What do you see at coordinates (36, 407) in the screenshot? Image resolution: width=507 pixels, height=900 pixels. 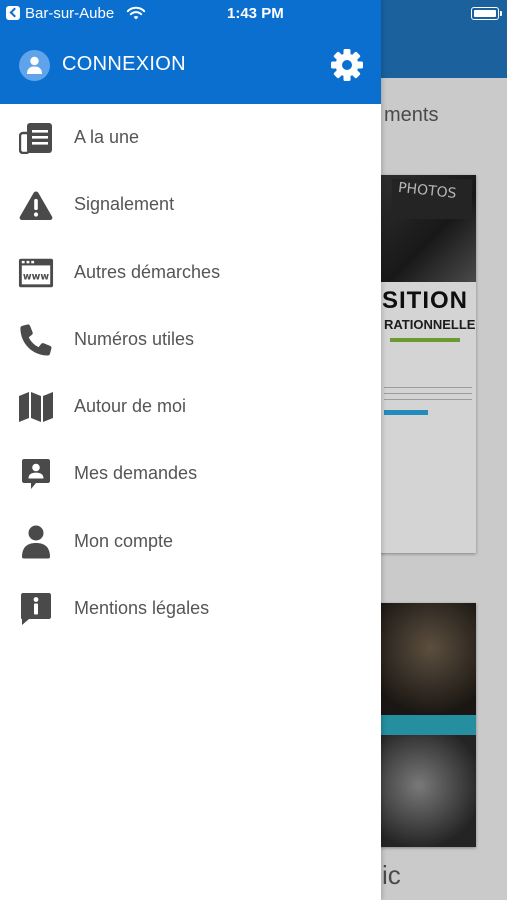 I see `map-icon` at bounding box center [36, 407].